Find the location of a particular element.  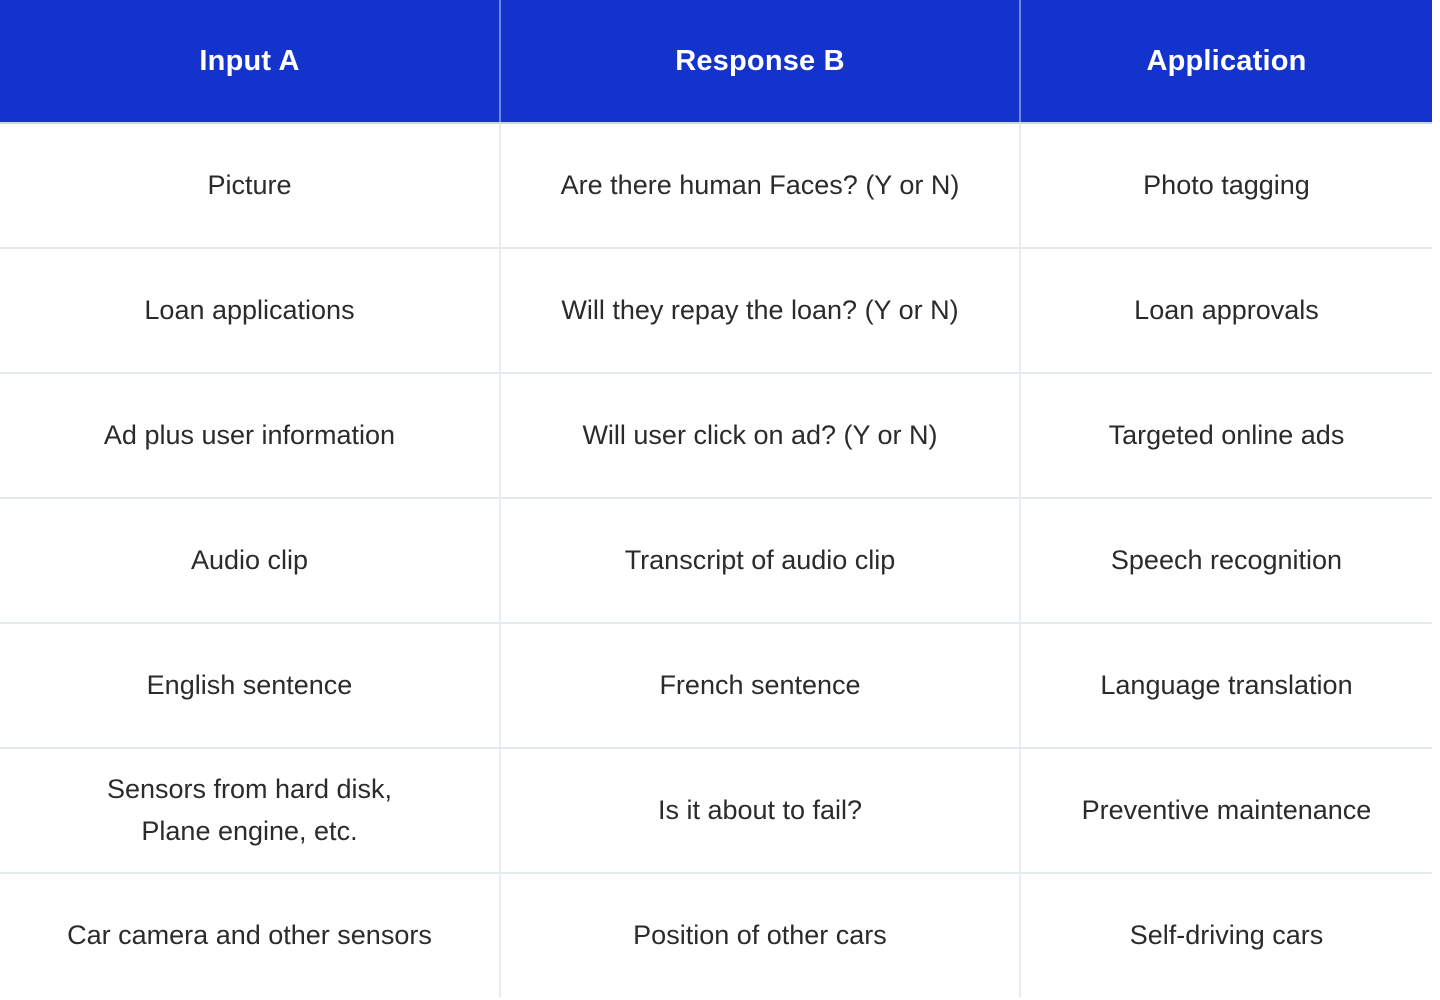

cell-input: Audio clip is located at coordinates (250, 561).